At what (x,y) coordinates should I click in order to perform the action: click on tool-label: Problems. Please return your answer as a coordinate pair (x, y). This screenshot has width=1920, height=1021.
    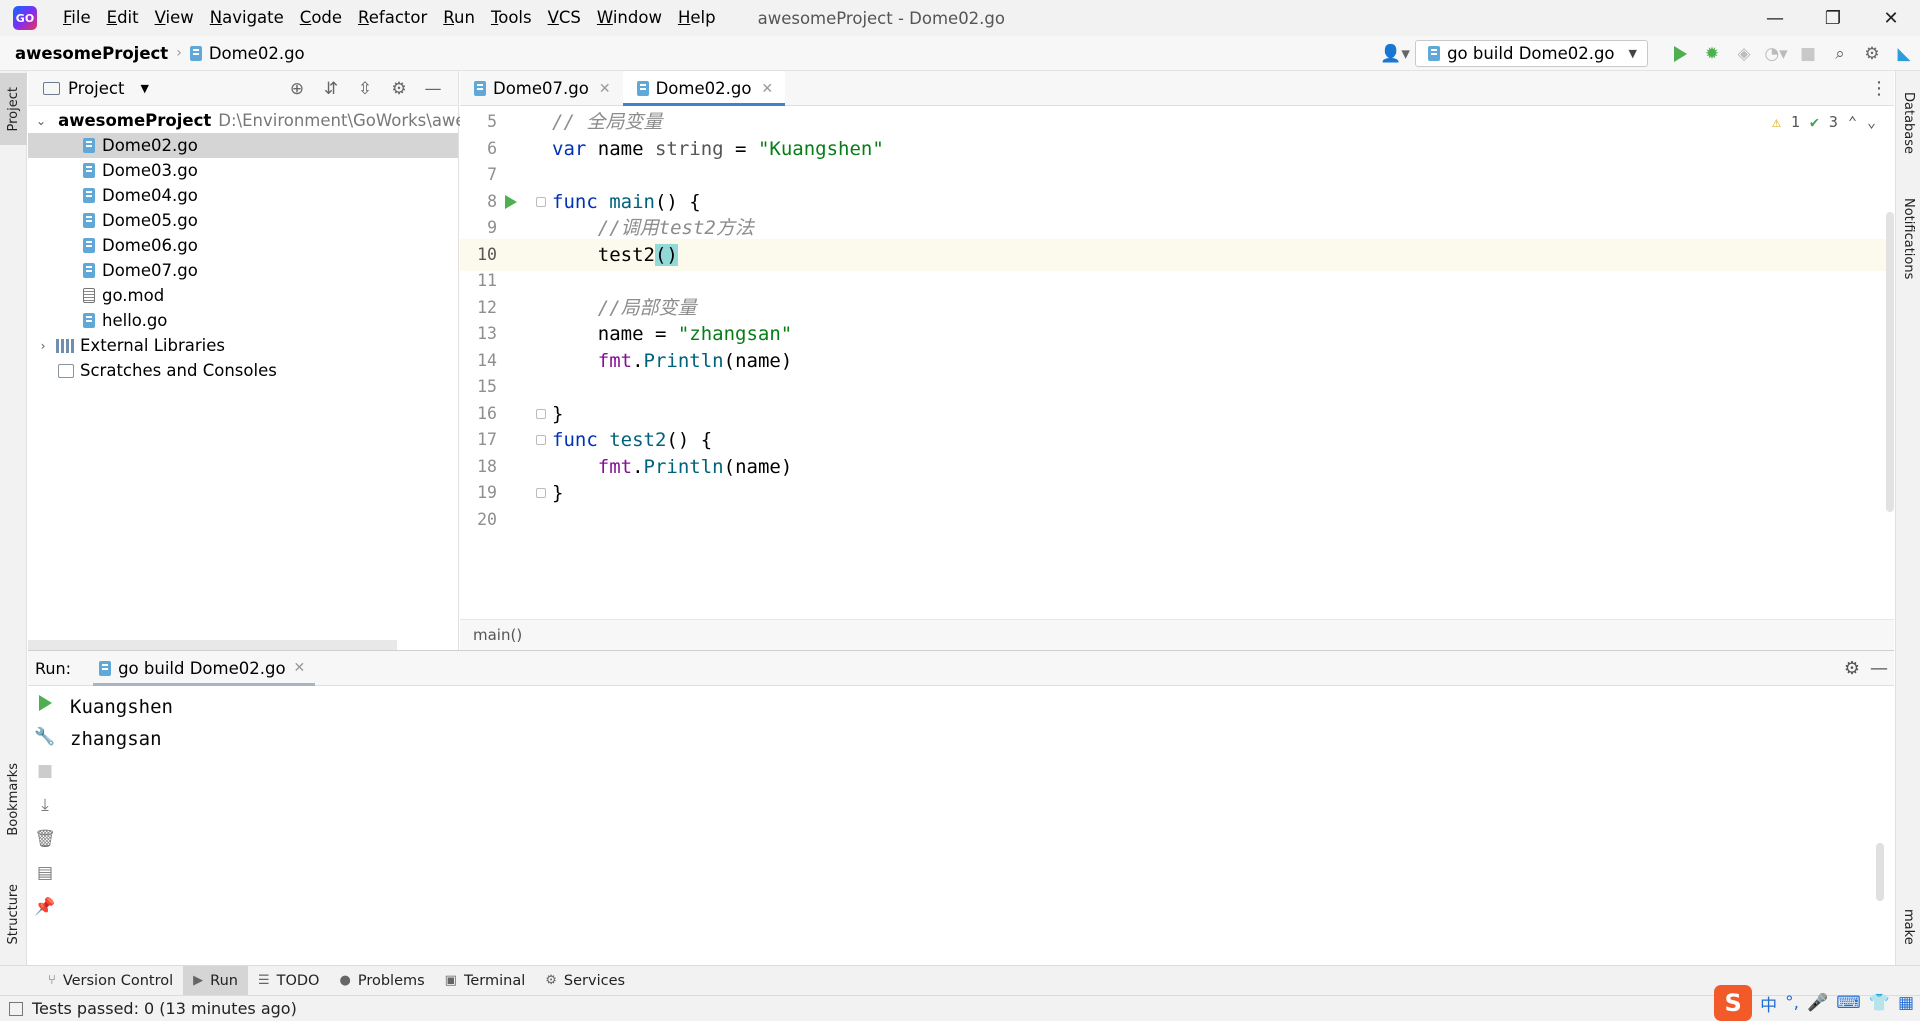
    Looking at the image, I should click on (391, 980).